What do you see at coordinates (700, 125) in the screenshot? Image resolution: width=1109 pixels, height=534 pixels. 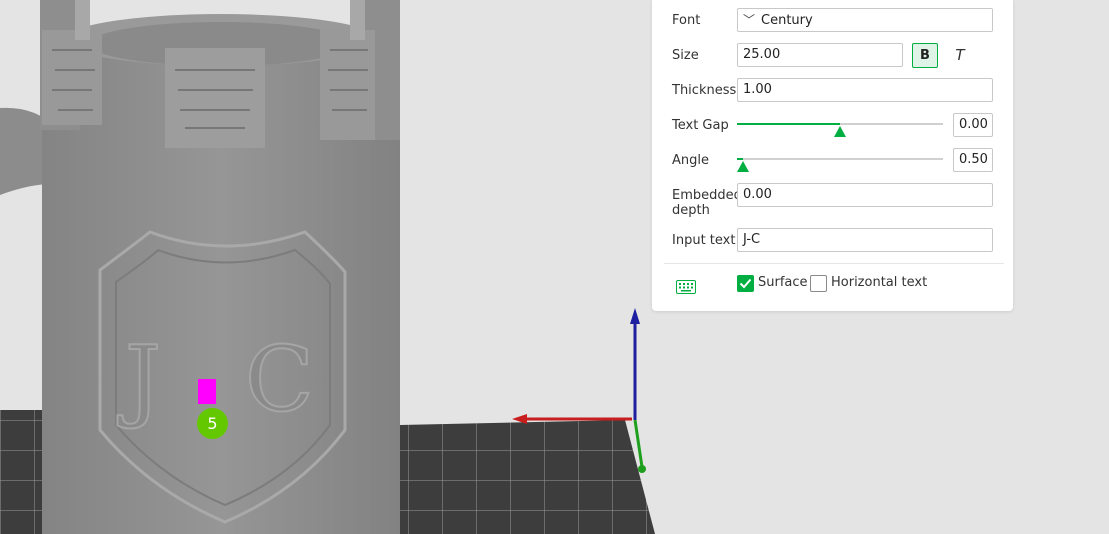 I see `text-gap-label: Text Gap` at bounding box center [700, 125].